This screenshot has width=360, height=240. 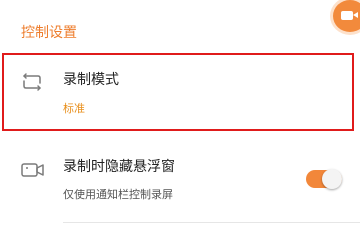 I want to click on row-divider, so click(x=211, y=222).